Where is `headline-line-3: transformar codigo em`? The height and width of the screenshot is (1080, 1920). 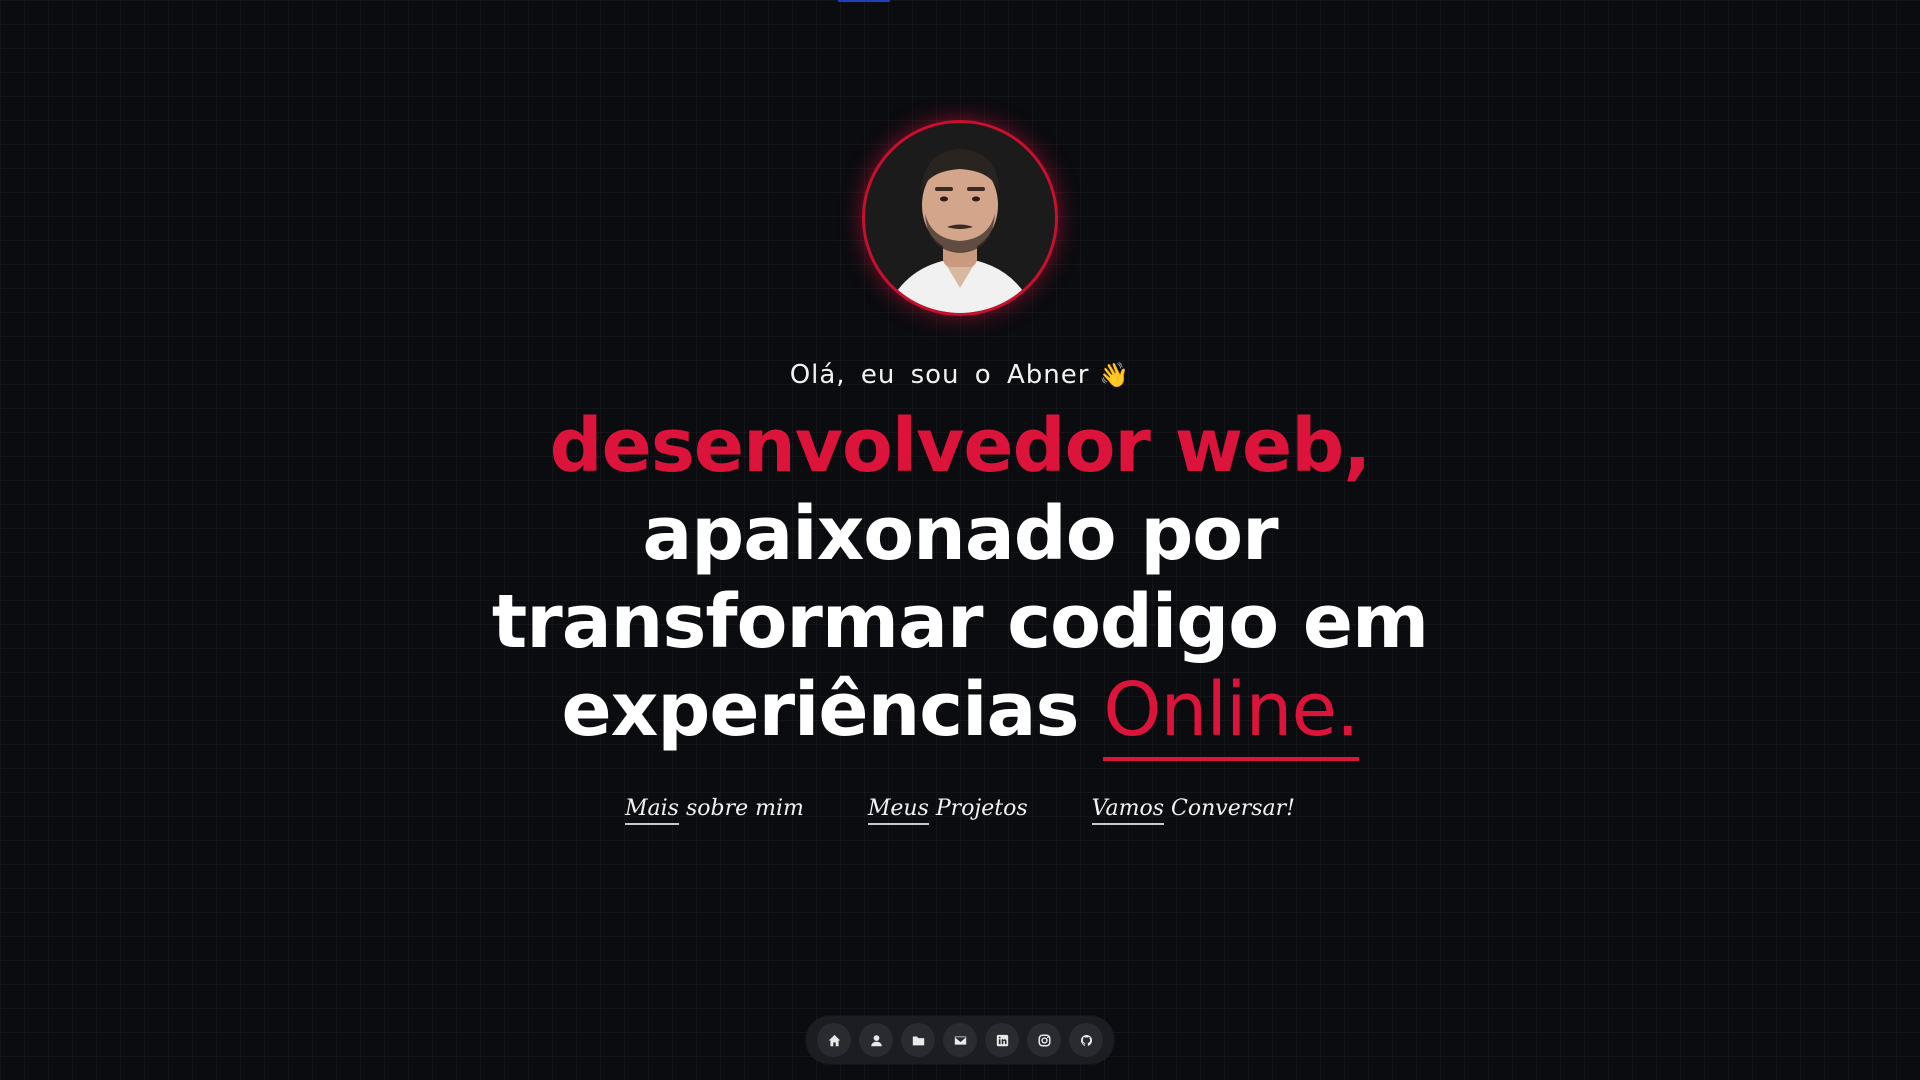 headline-line-3: transformar codigo em is located at coordinates (960, 622).